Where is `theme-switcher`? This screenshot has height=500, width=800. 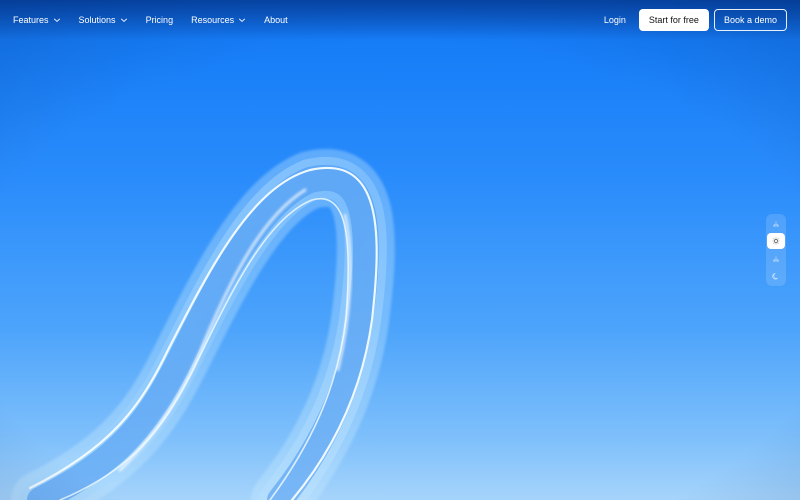 theme-switcher is located at coordinates (776, 250).